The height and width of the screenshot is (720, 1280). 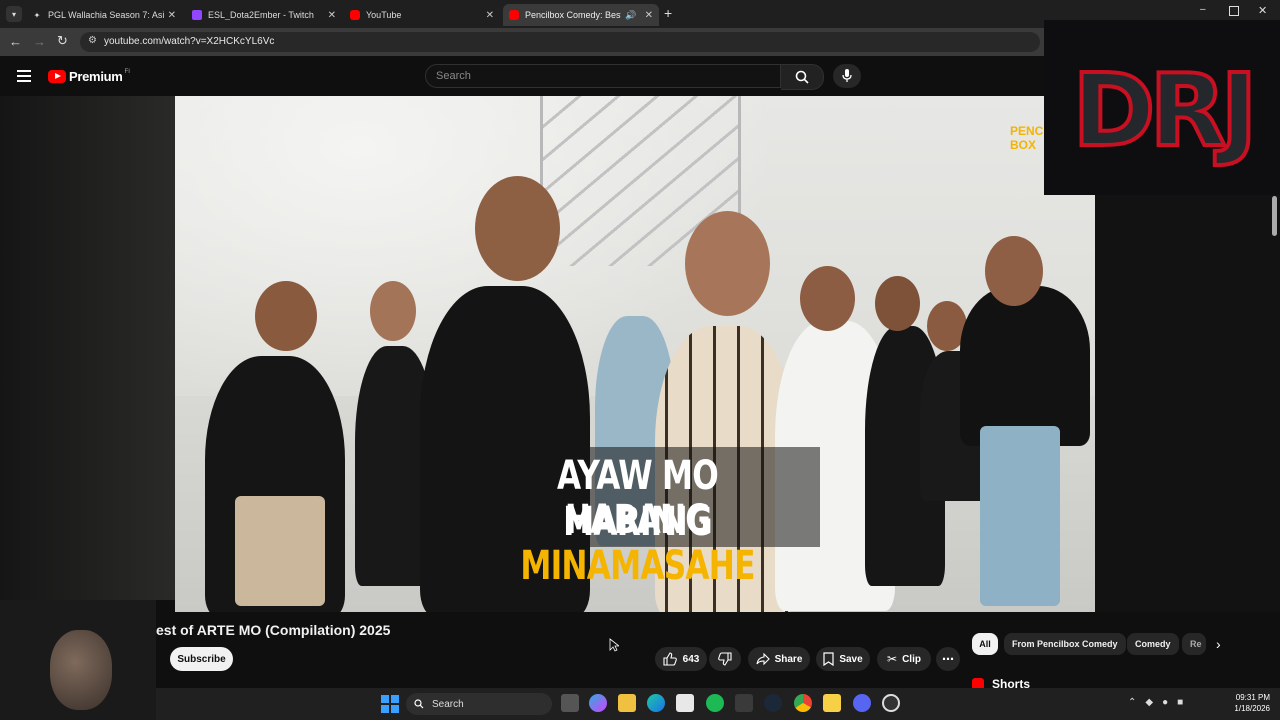 I want to click on region-code: FI, so click(x=127, y=71).